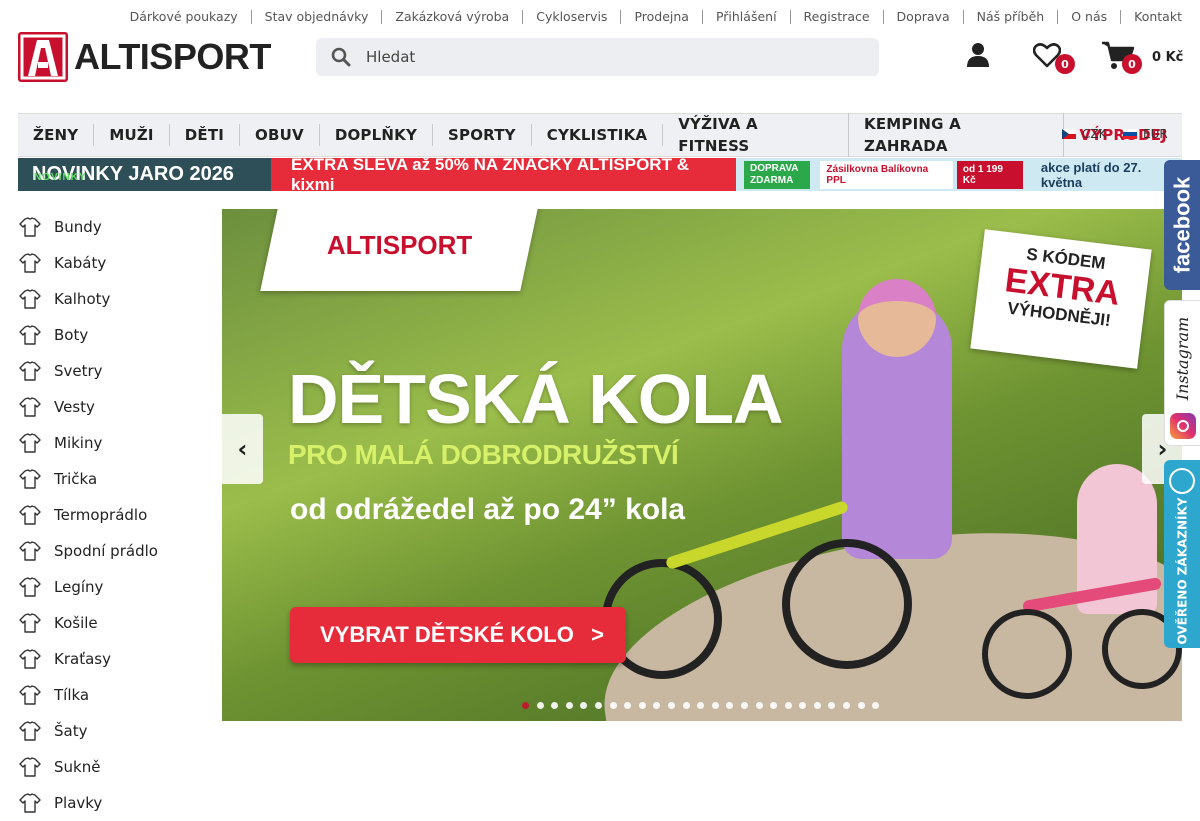 The image size is (1200, 821). I want to click on sidebar-item-label: Košile, so click(76, 623).